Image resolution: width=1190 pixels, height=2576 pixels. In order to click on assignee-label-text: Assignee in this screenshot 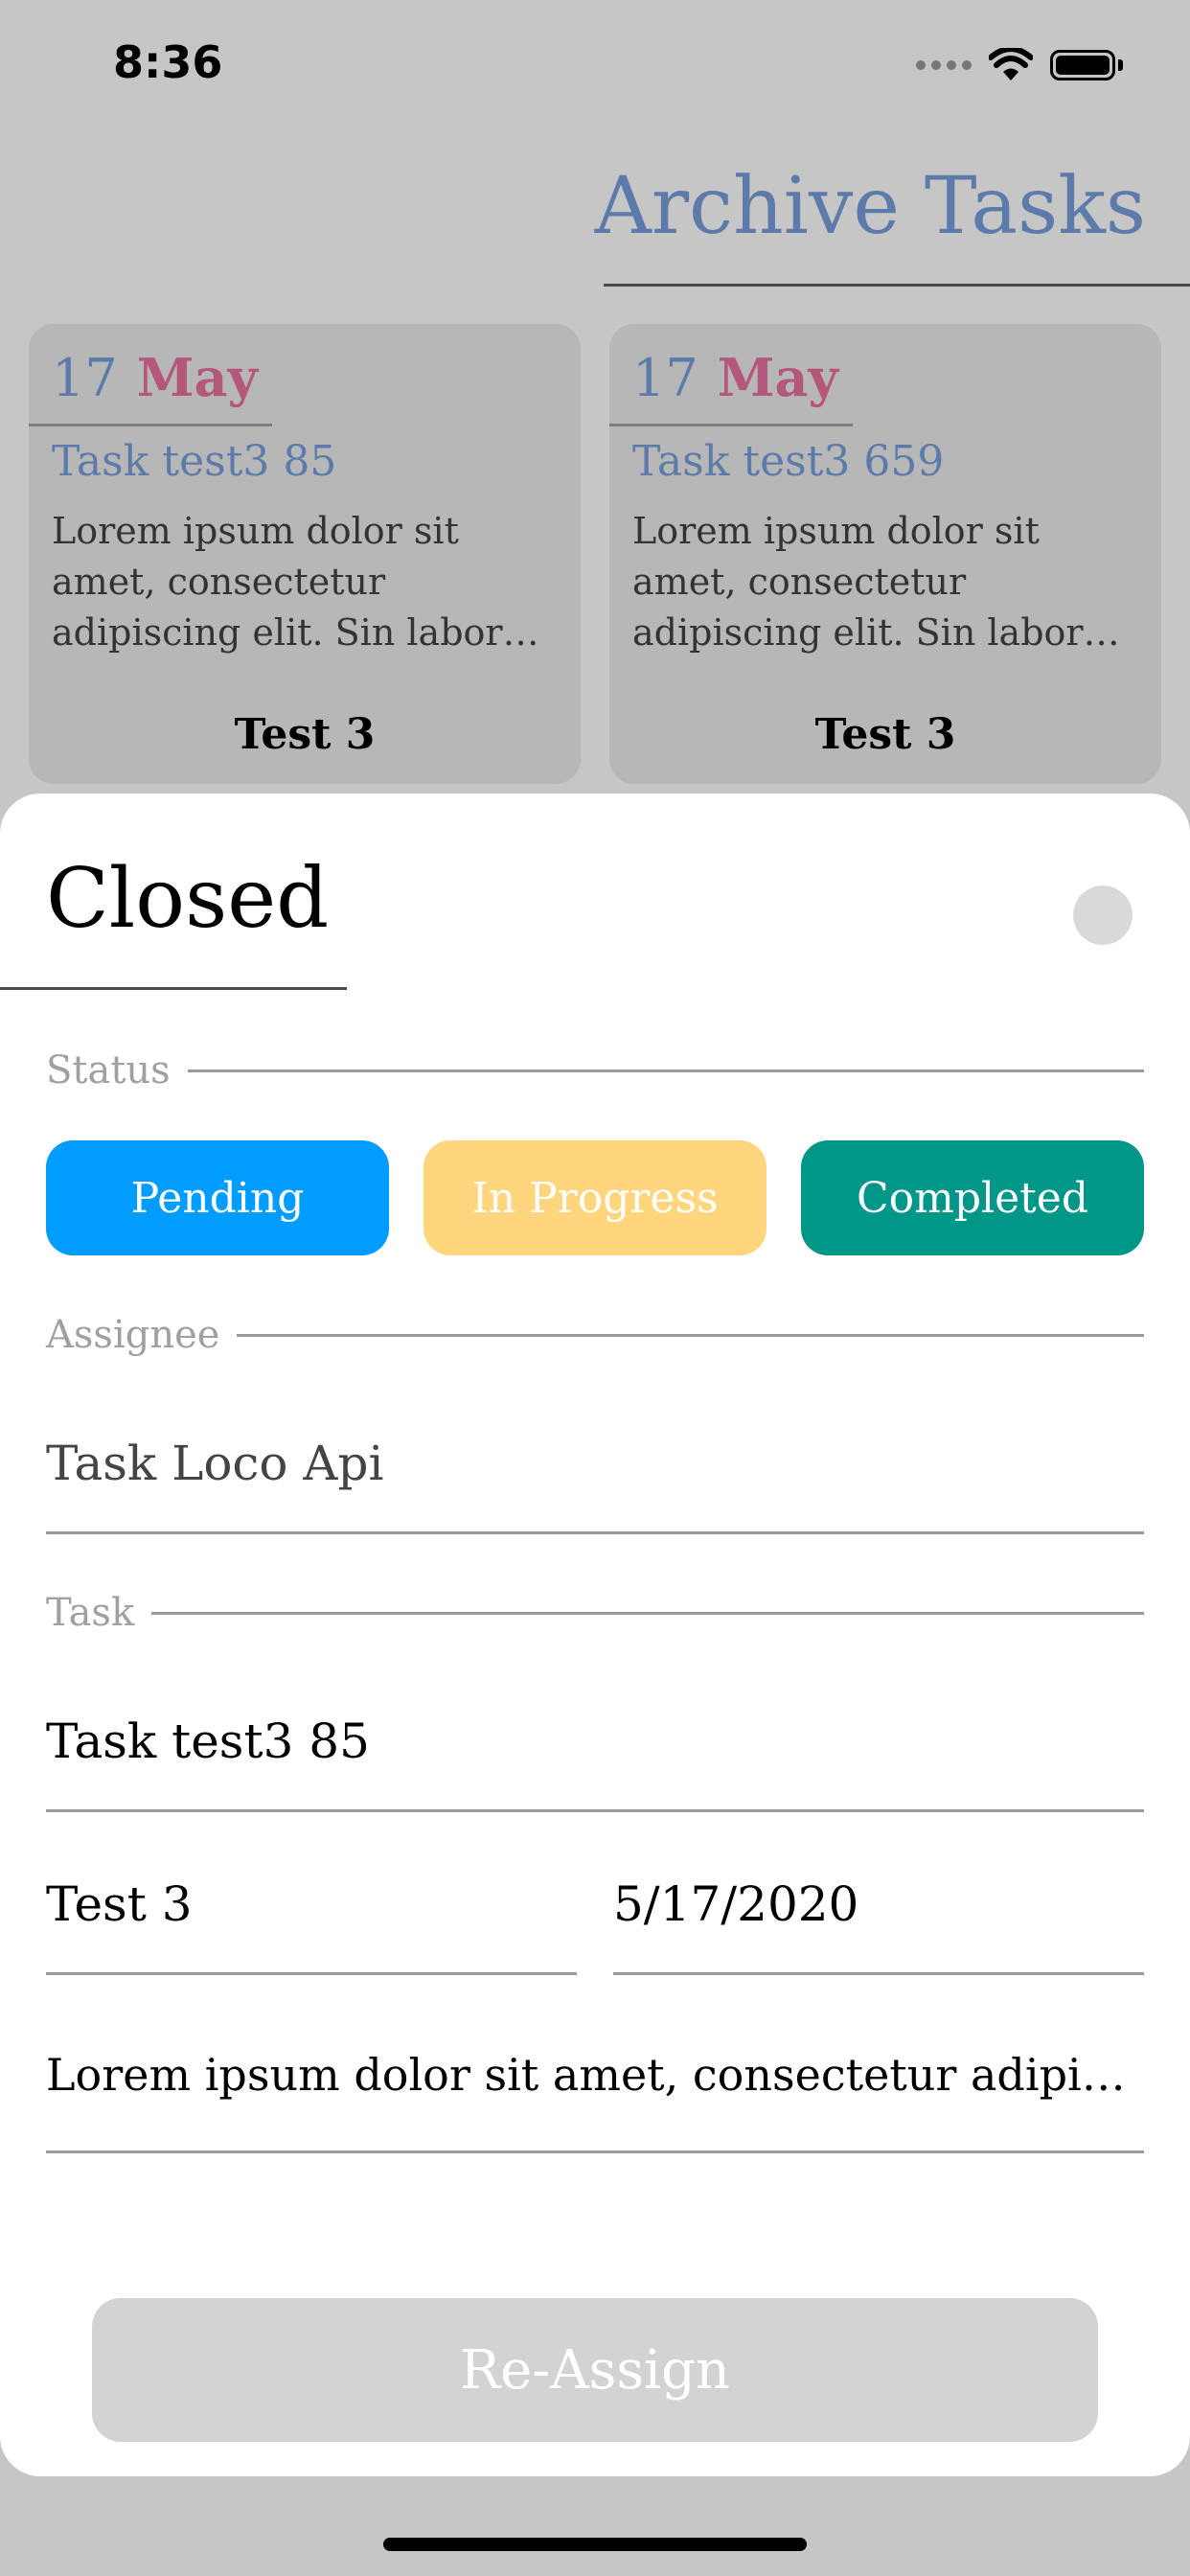, I will do `click(133, 1335)`.